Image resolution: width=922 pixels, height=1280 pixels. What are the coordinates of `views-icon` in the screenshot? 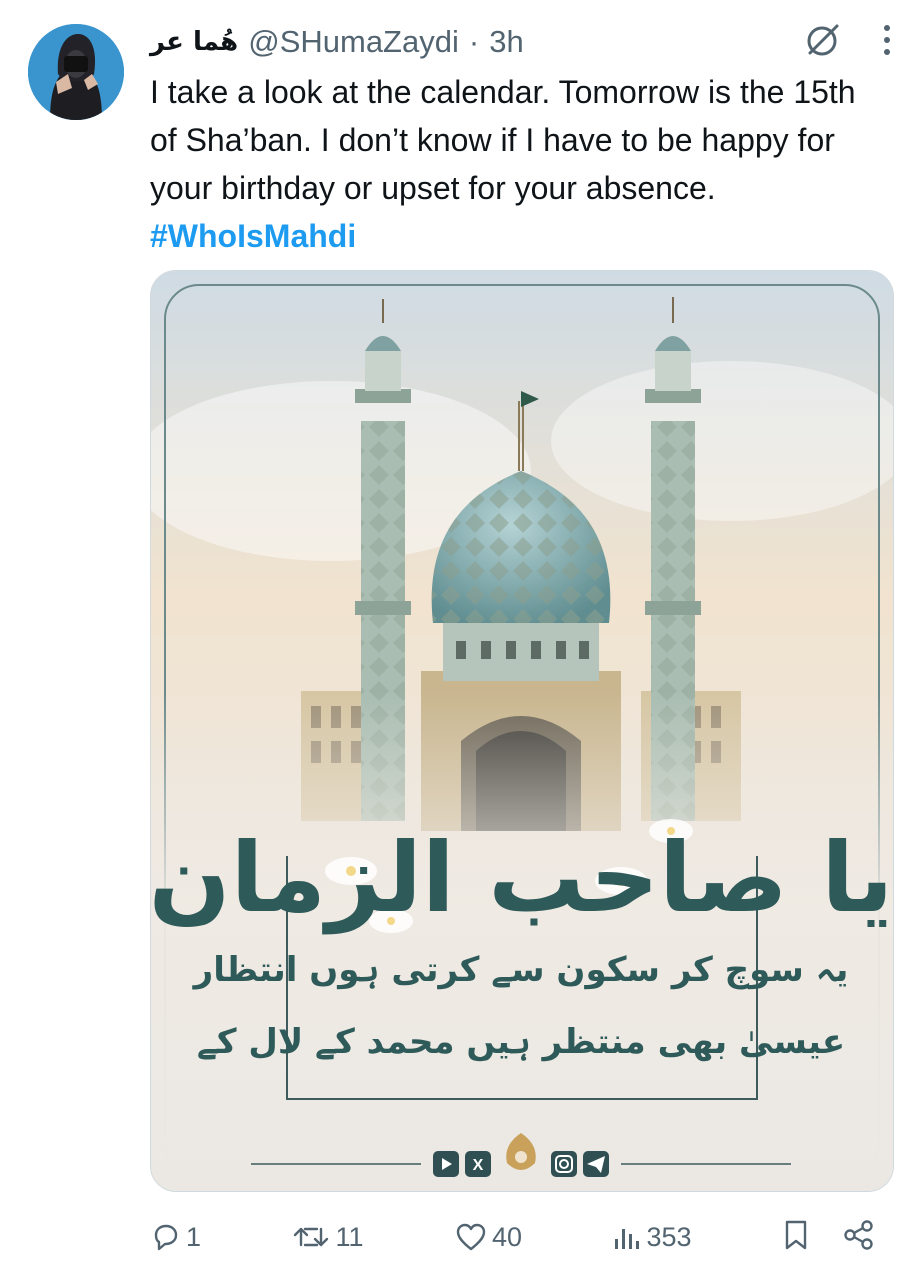 It's located at (627, 1237).